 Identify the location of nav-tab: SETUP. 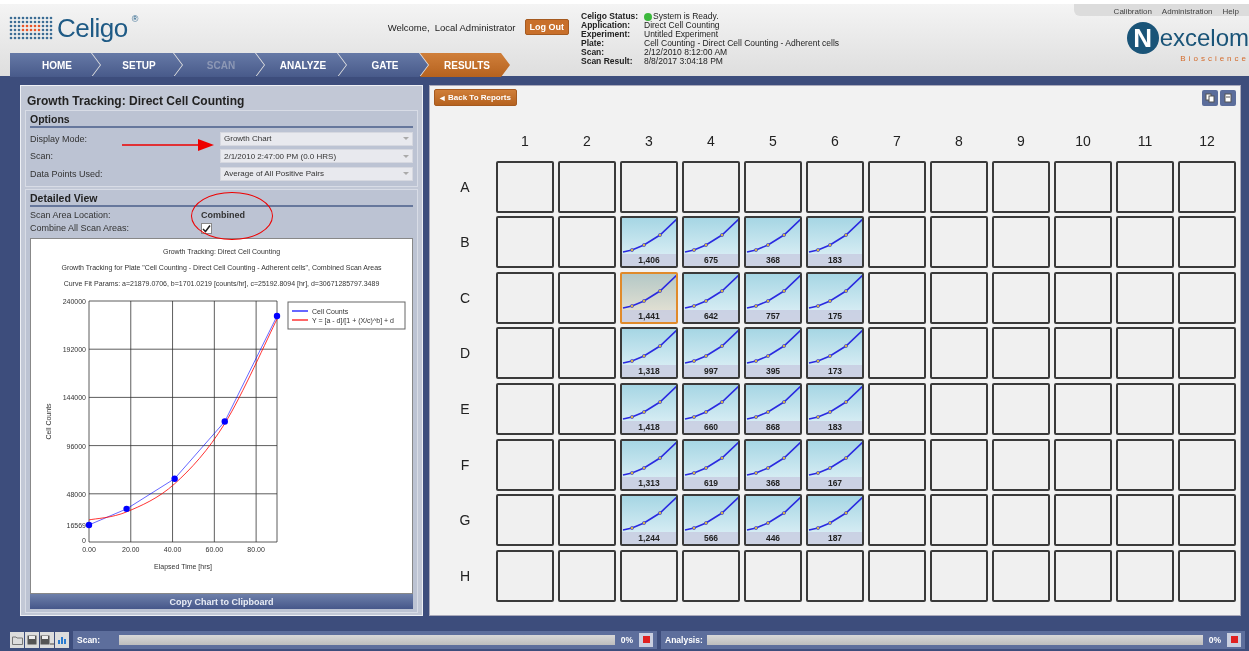
(137, 65).